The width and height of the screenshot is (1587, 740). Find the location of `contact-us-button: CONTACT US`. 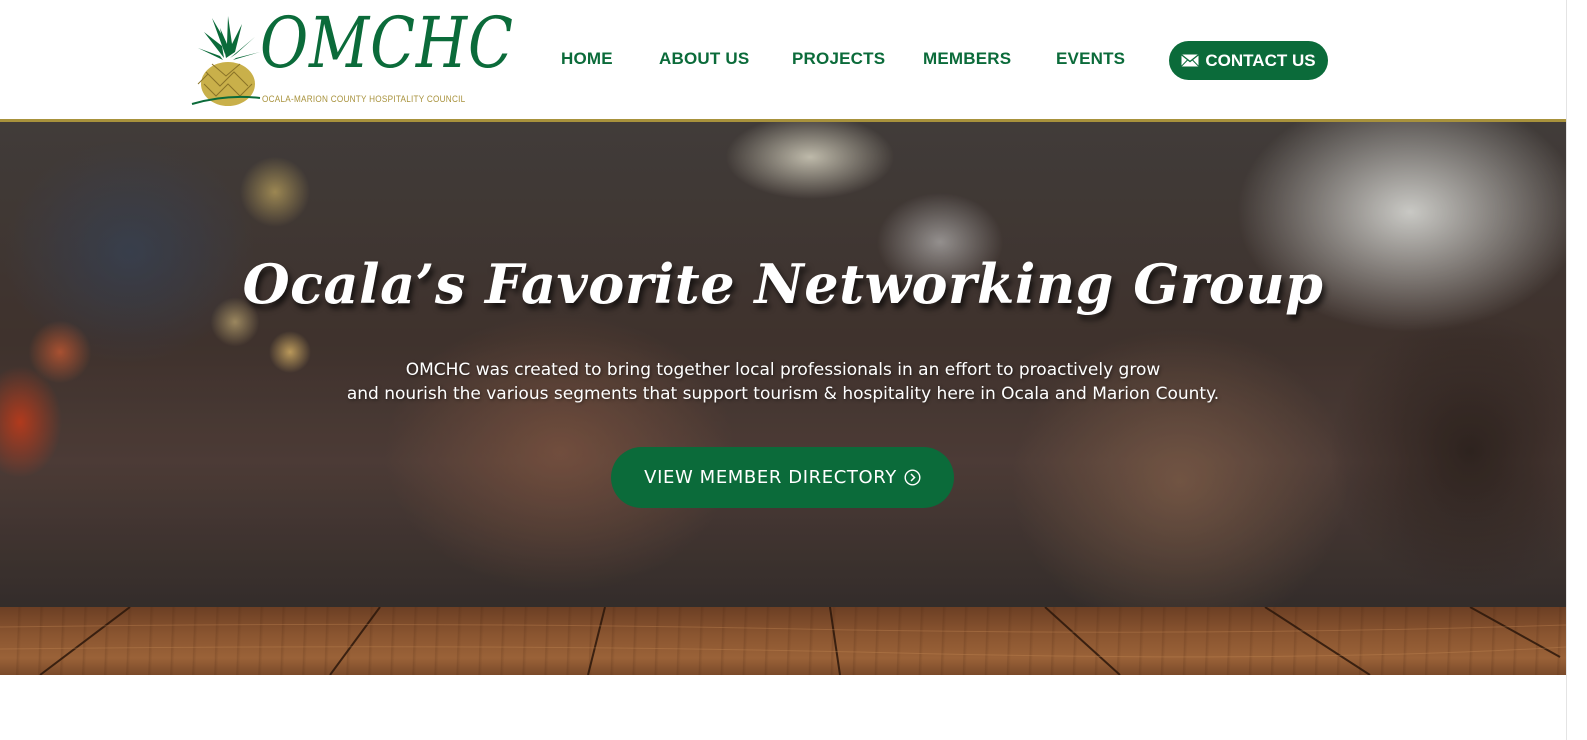

contact-us-button: CONTACT US is located at coordinates (1248, 60).